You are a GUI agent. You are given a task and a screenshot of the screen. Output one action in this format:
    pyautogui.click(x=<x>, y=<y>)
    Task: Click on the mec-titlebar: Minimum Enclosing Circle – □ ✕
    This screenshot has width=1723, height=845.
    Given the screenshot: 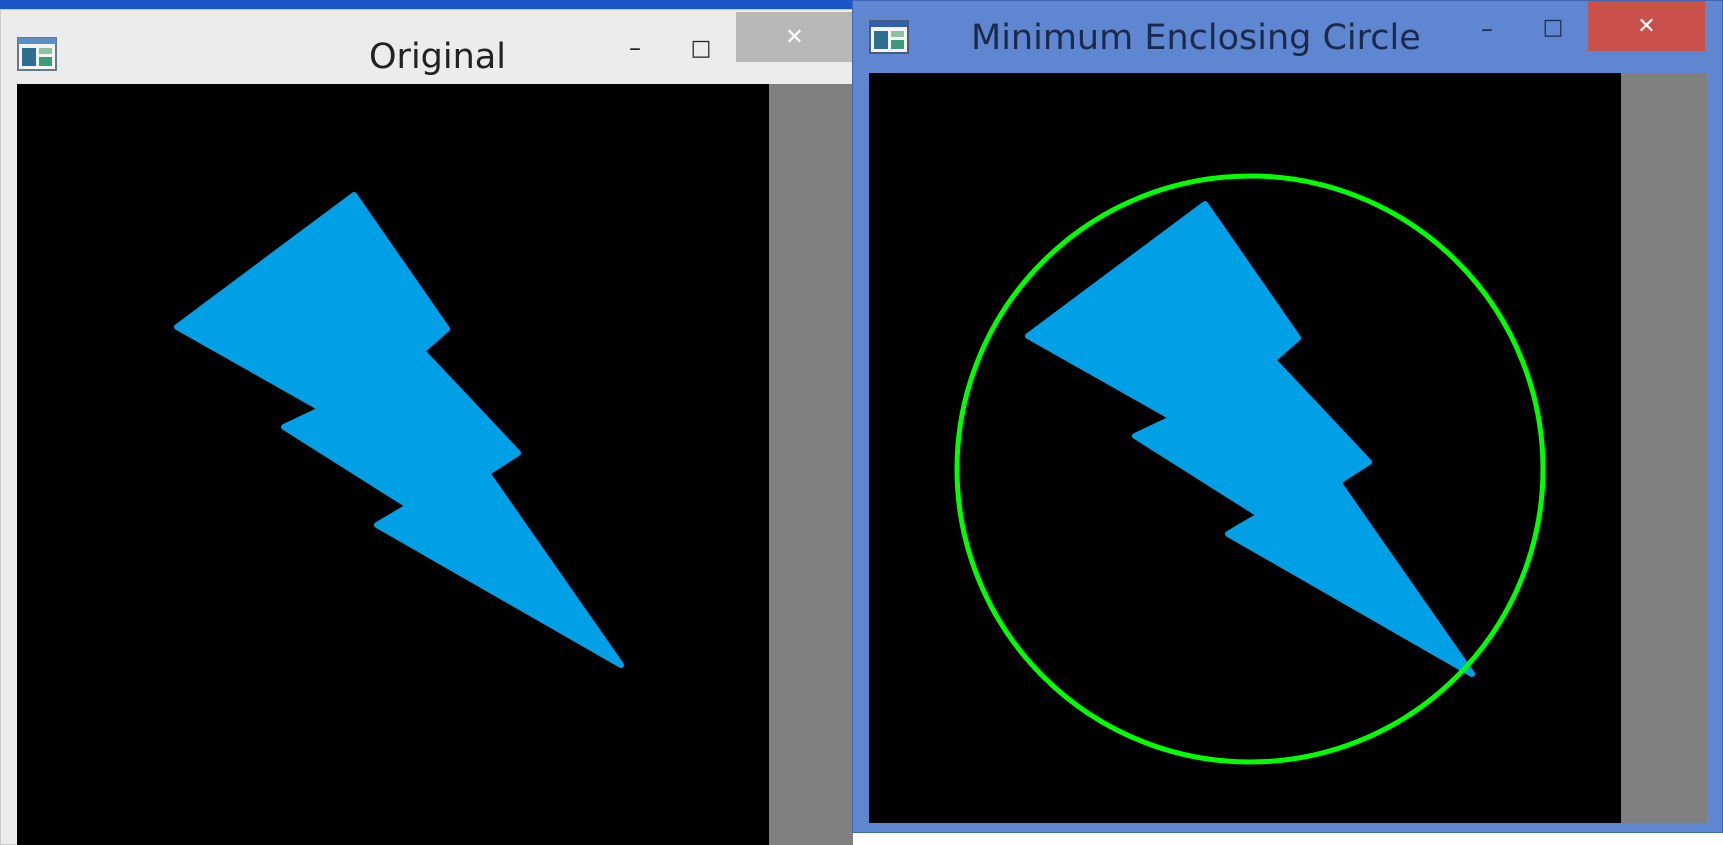 What is the action you would take?
    pyautogui.click(x=1287, y=37)
    